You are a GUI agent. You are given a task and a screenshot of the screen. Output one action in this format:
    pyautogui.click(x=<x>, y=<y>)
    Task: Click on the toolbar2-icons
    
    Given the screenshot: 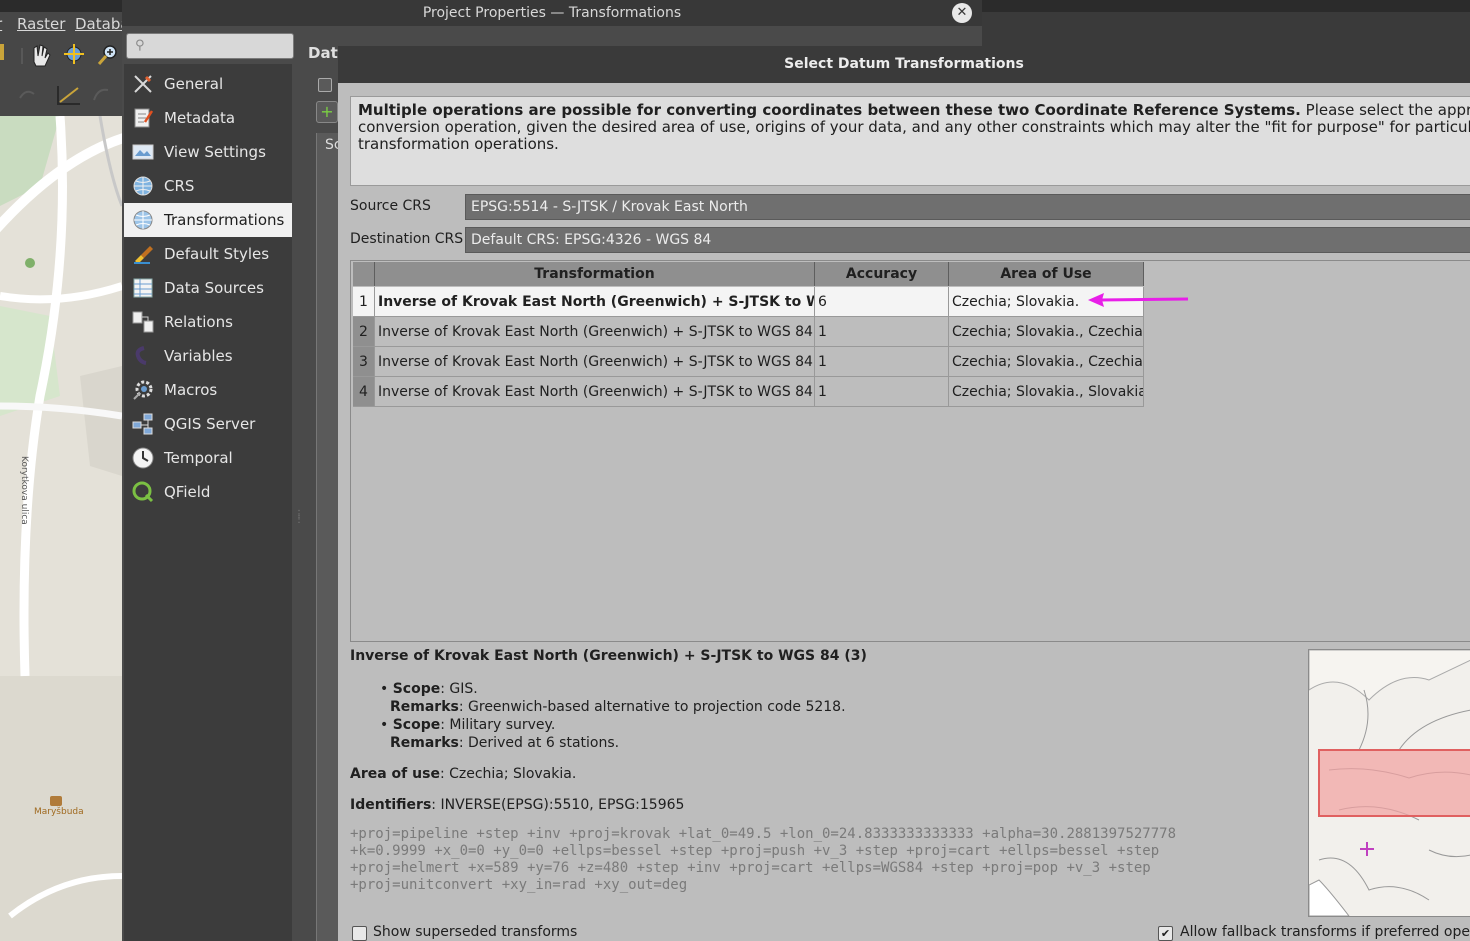 What is the action you would take?
    pyautogui.click(x=64, y=95)
    